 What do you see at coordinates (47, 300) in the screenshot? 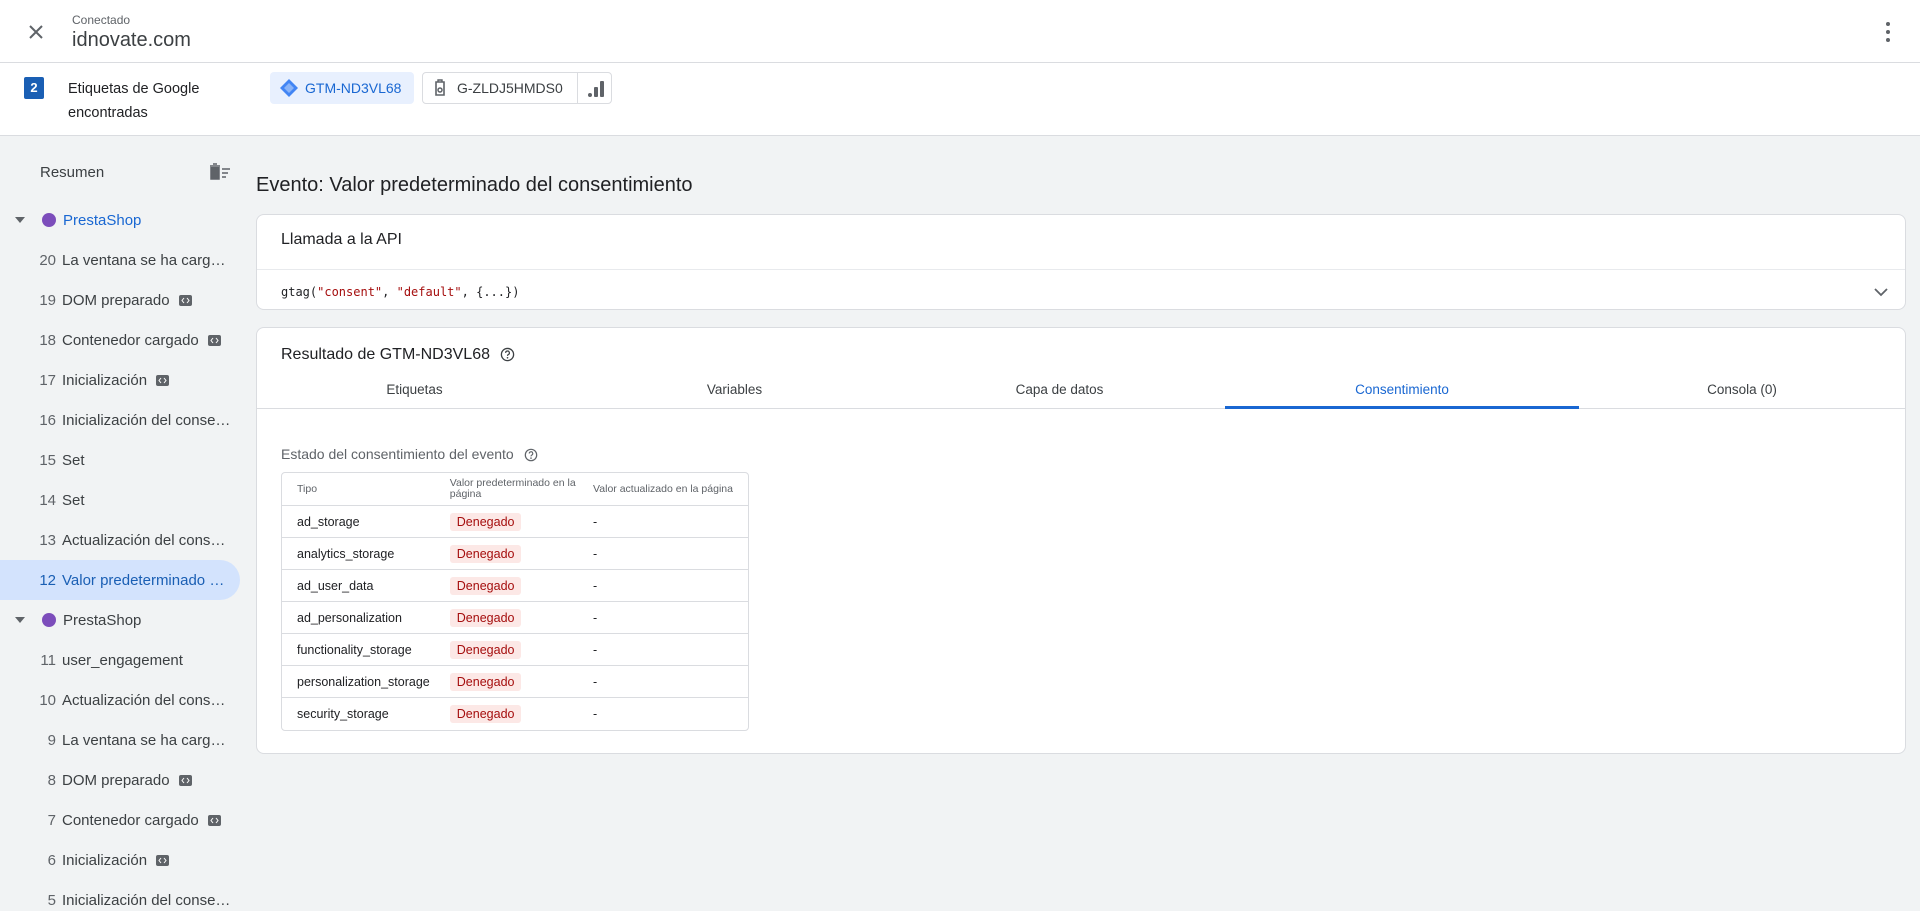
I see `event-number: 19` at bounding box center [47, 300].